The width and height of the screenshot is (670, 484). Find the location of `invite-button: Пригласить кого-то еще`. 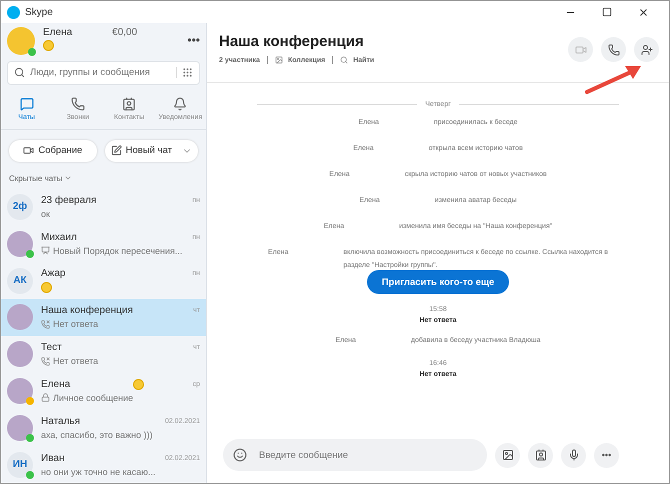

invite-button: Пригласить кого-то еще is located at coordinates (438, 282).